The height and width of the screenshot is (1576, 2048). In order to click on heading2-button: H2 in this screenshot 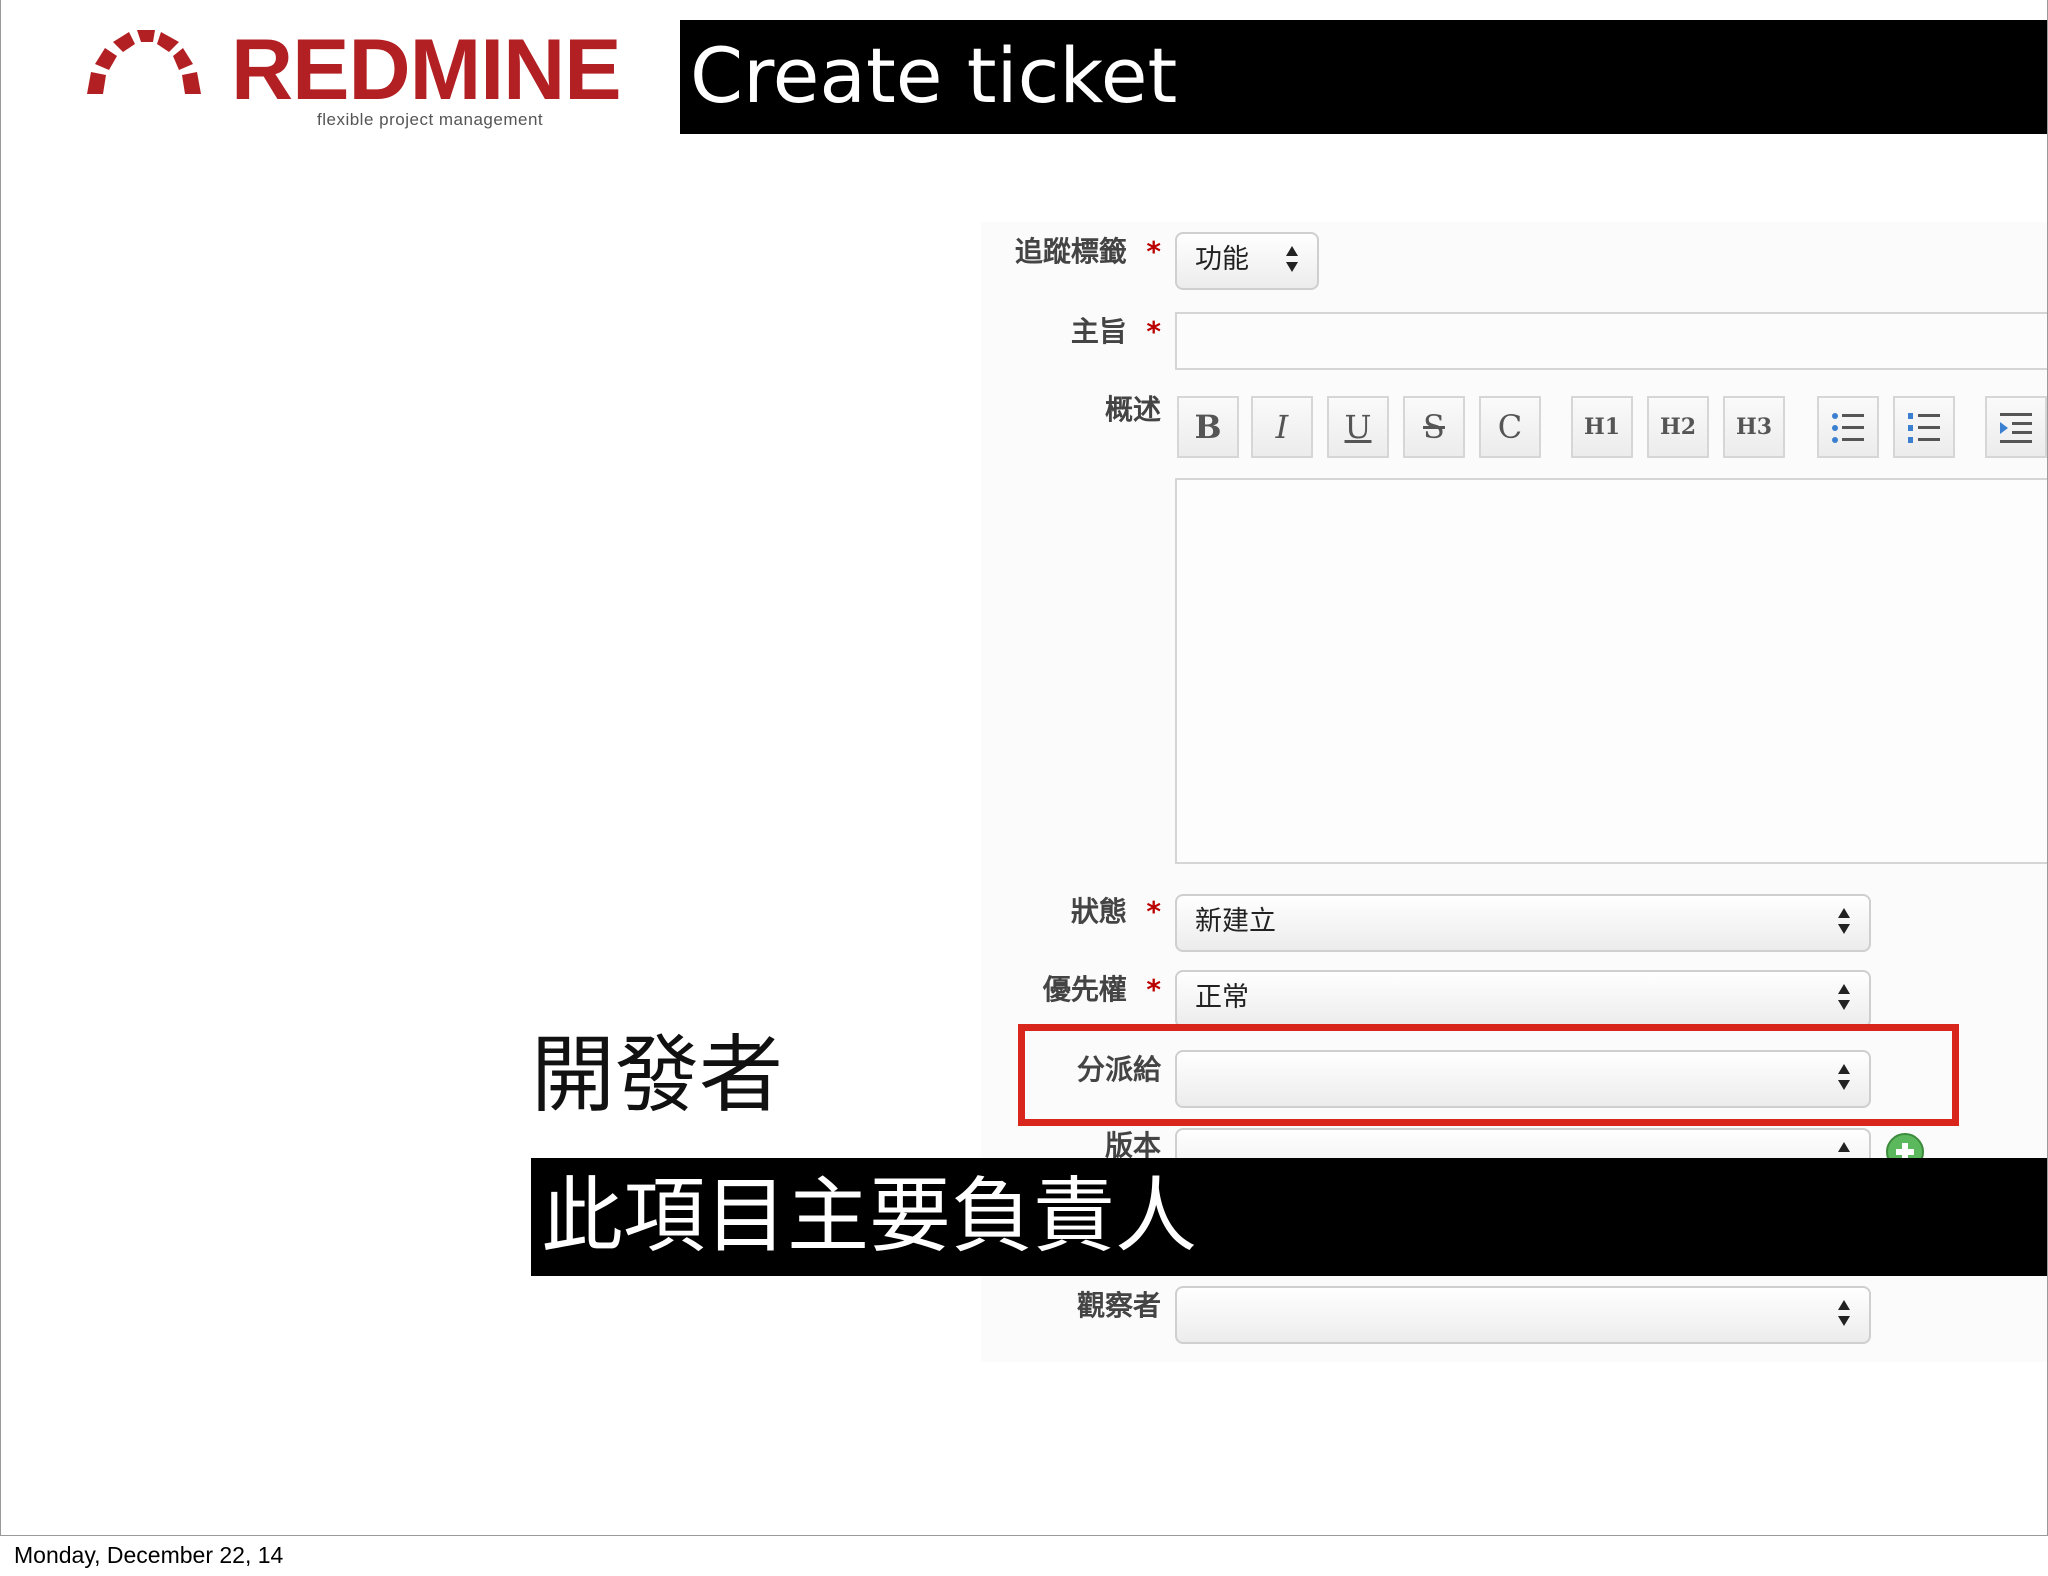, I will do `click(1678, 427)`.